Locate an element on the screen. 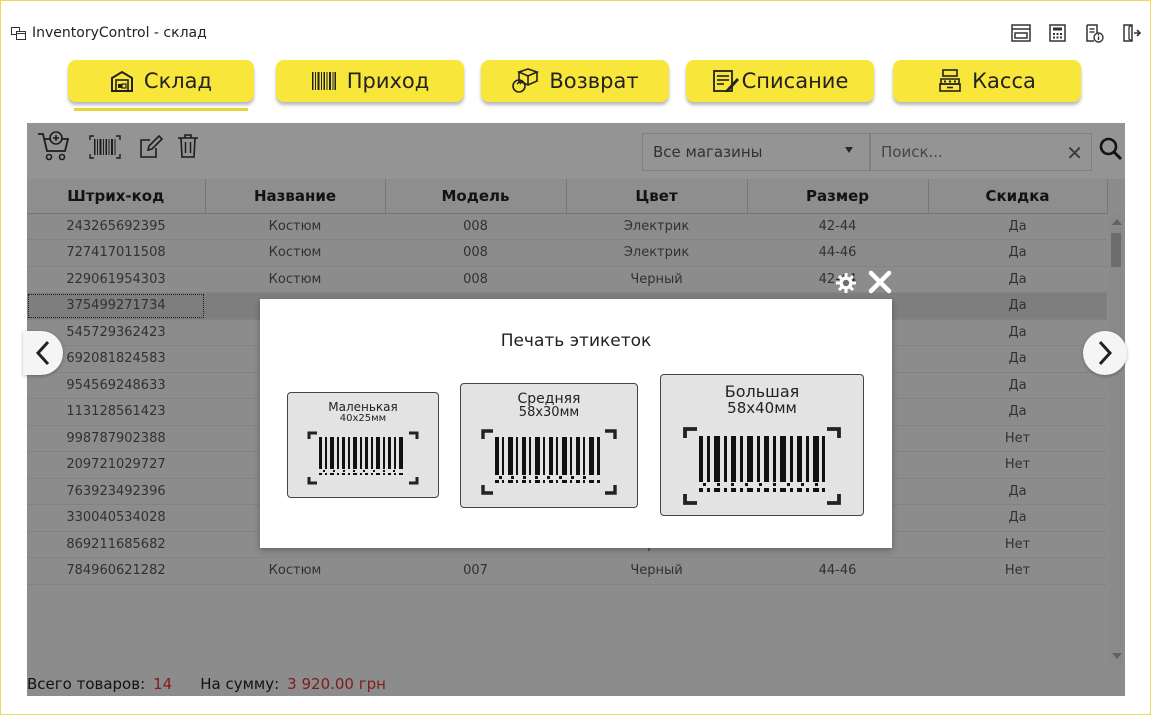 The height and width of the screenshot is (715, 1151). window-title: InventoryControl - склад is located at coordinates (119, 33).